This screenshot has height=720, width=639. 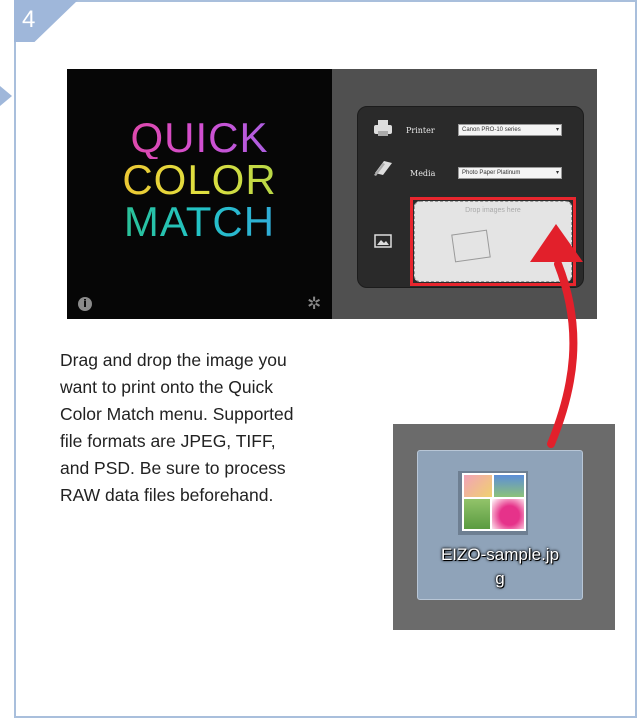 I want to click on picture-icon, so click(x=383, y=243).